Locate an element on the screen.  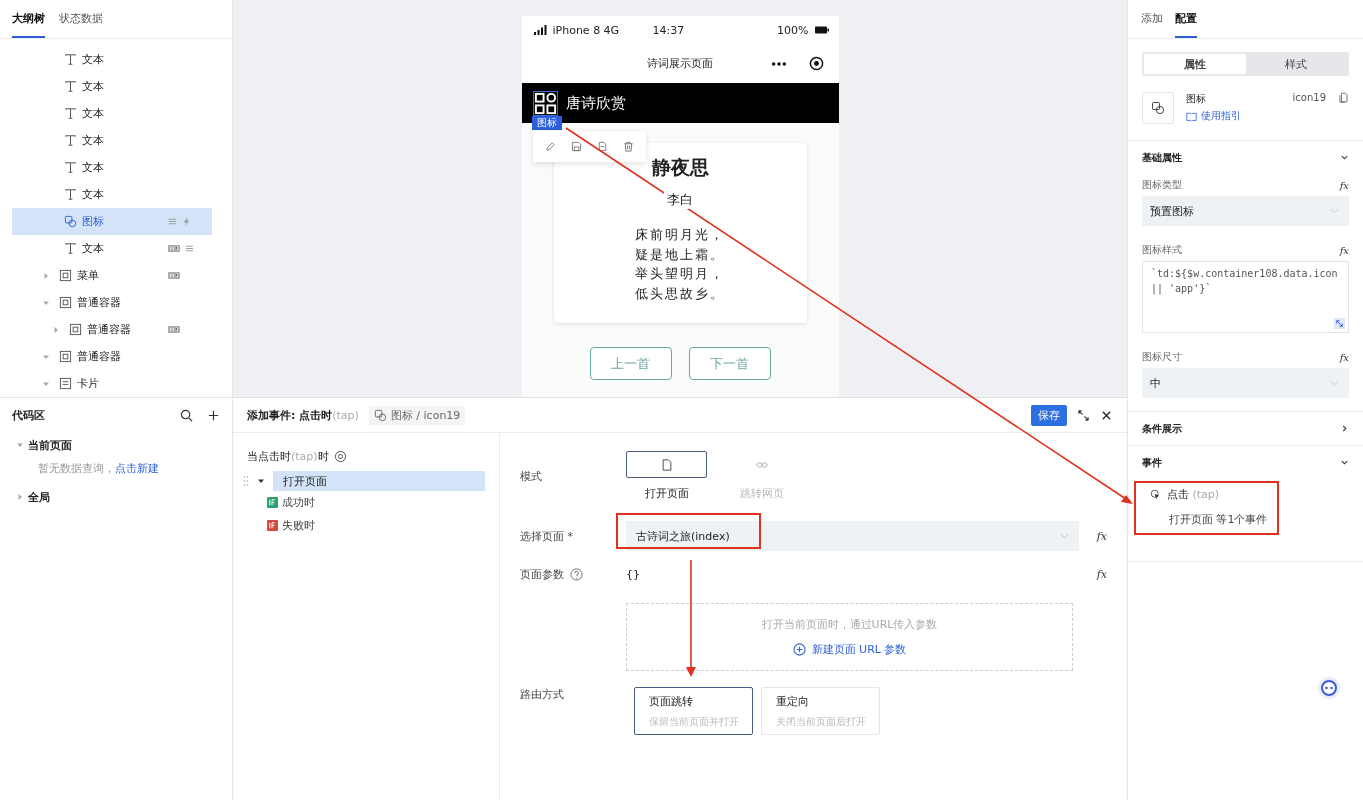
section-title: 基础属性 is located at coordinates (1162, 157).